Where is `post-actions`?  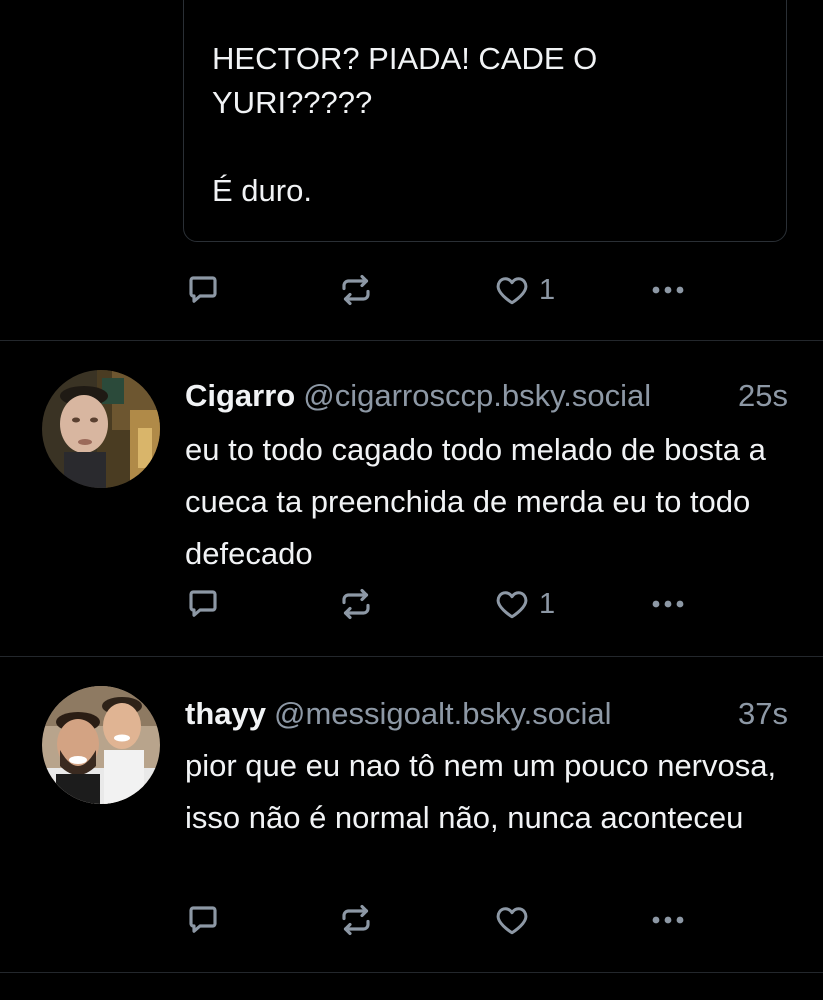
post-actions is located at coordinates (411, 920).